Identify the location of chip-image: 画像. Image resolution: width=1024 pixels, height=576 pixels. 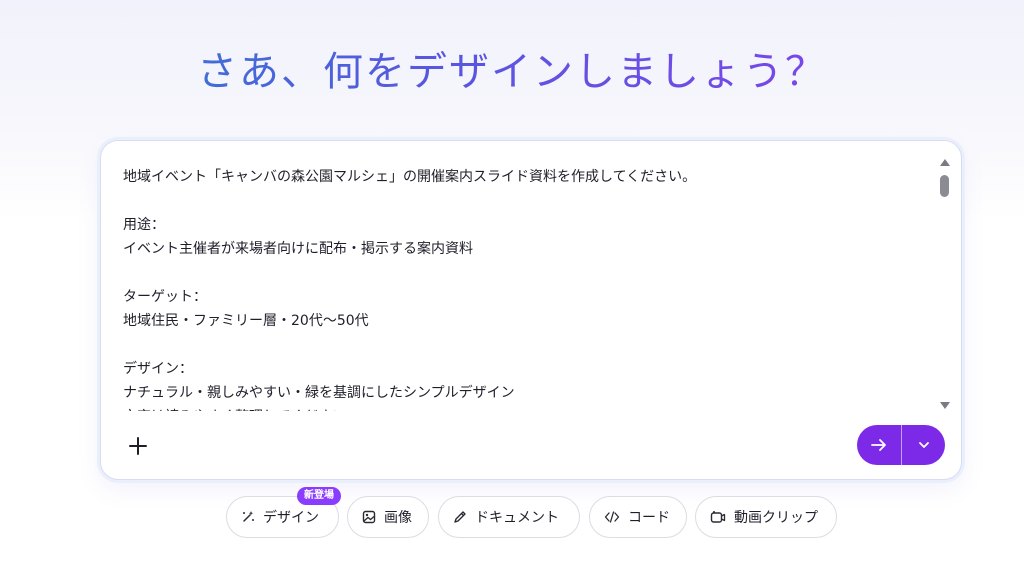
(388, 517).